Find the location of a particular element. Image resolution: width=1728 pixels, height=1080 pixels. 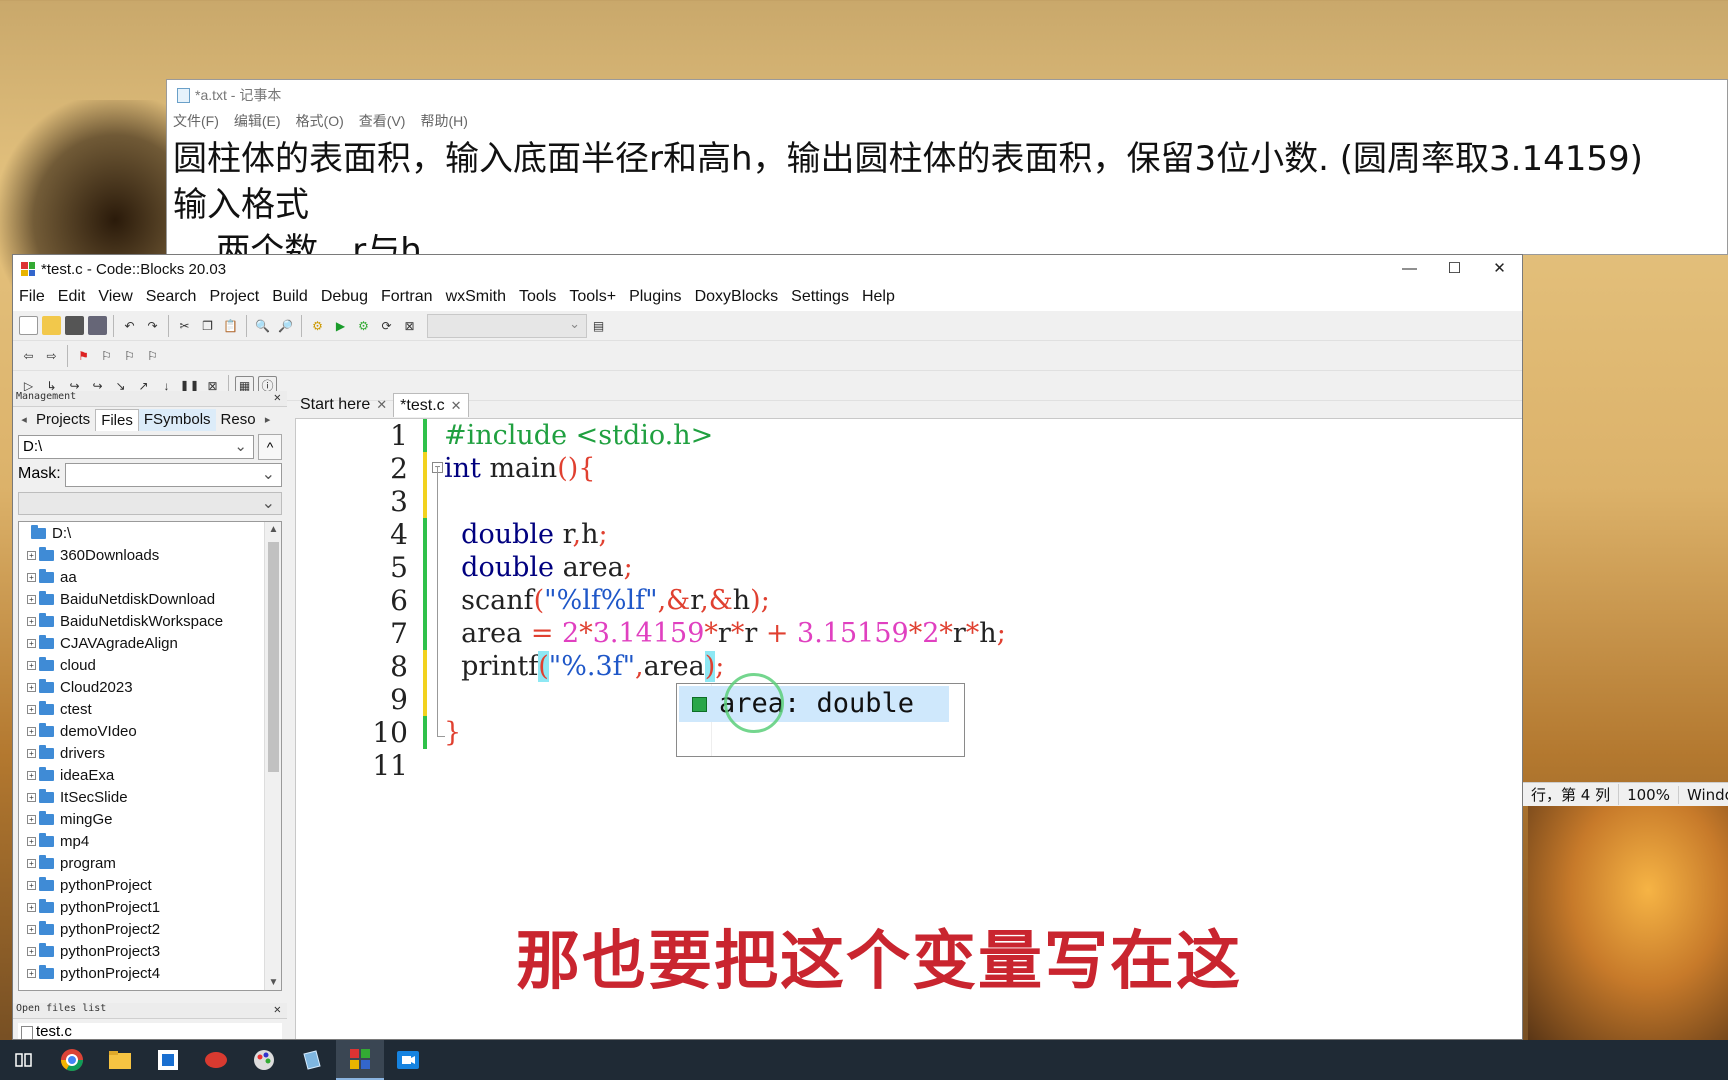

show-target-icon: ▤ is located at coordinates (598, 325).